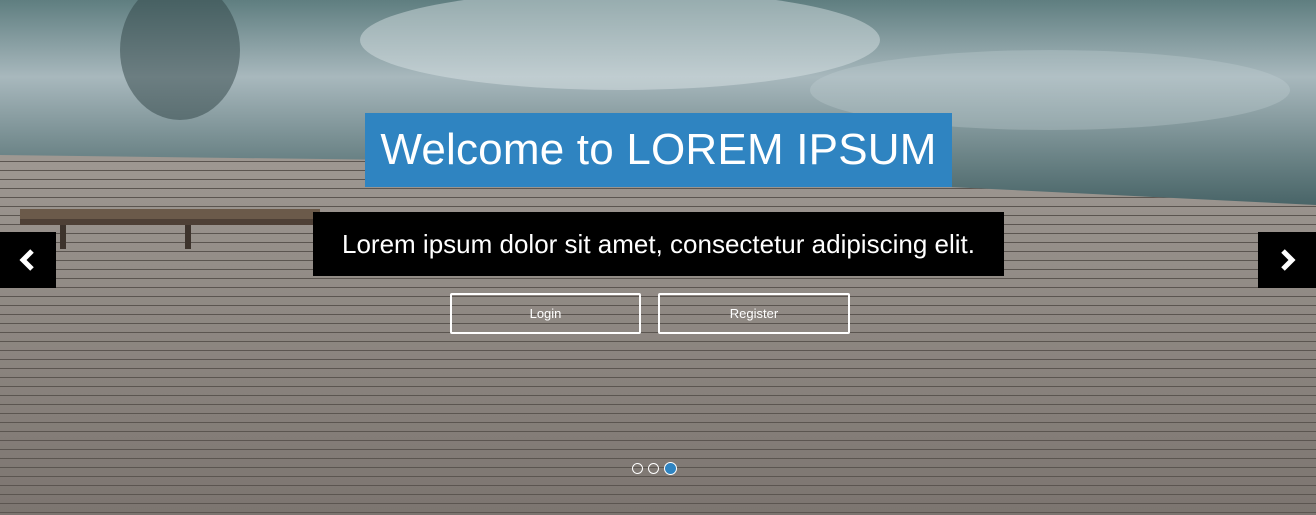 The image size is (1316, 515). Describe the element at coordinates (658, 150) in the screenshot. I see `hero-title: Welcome to LOREM IPSUM` at that location.